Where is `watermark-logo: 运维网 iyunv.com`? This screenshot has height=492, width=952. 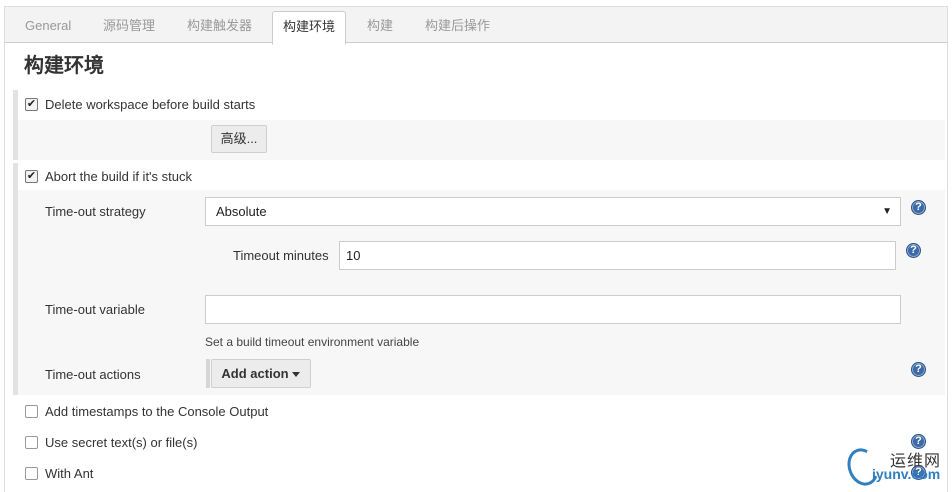 watermark-logo: 运维网 iyunv.com is located at coordinates (896, 467).